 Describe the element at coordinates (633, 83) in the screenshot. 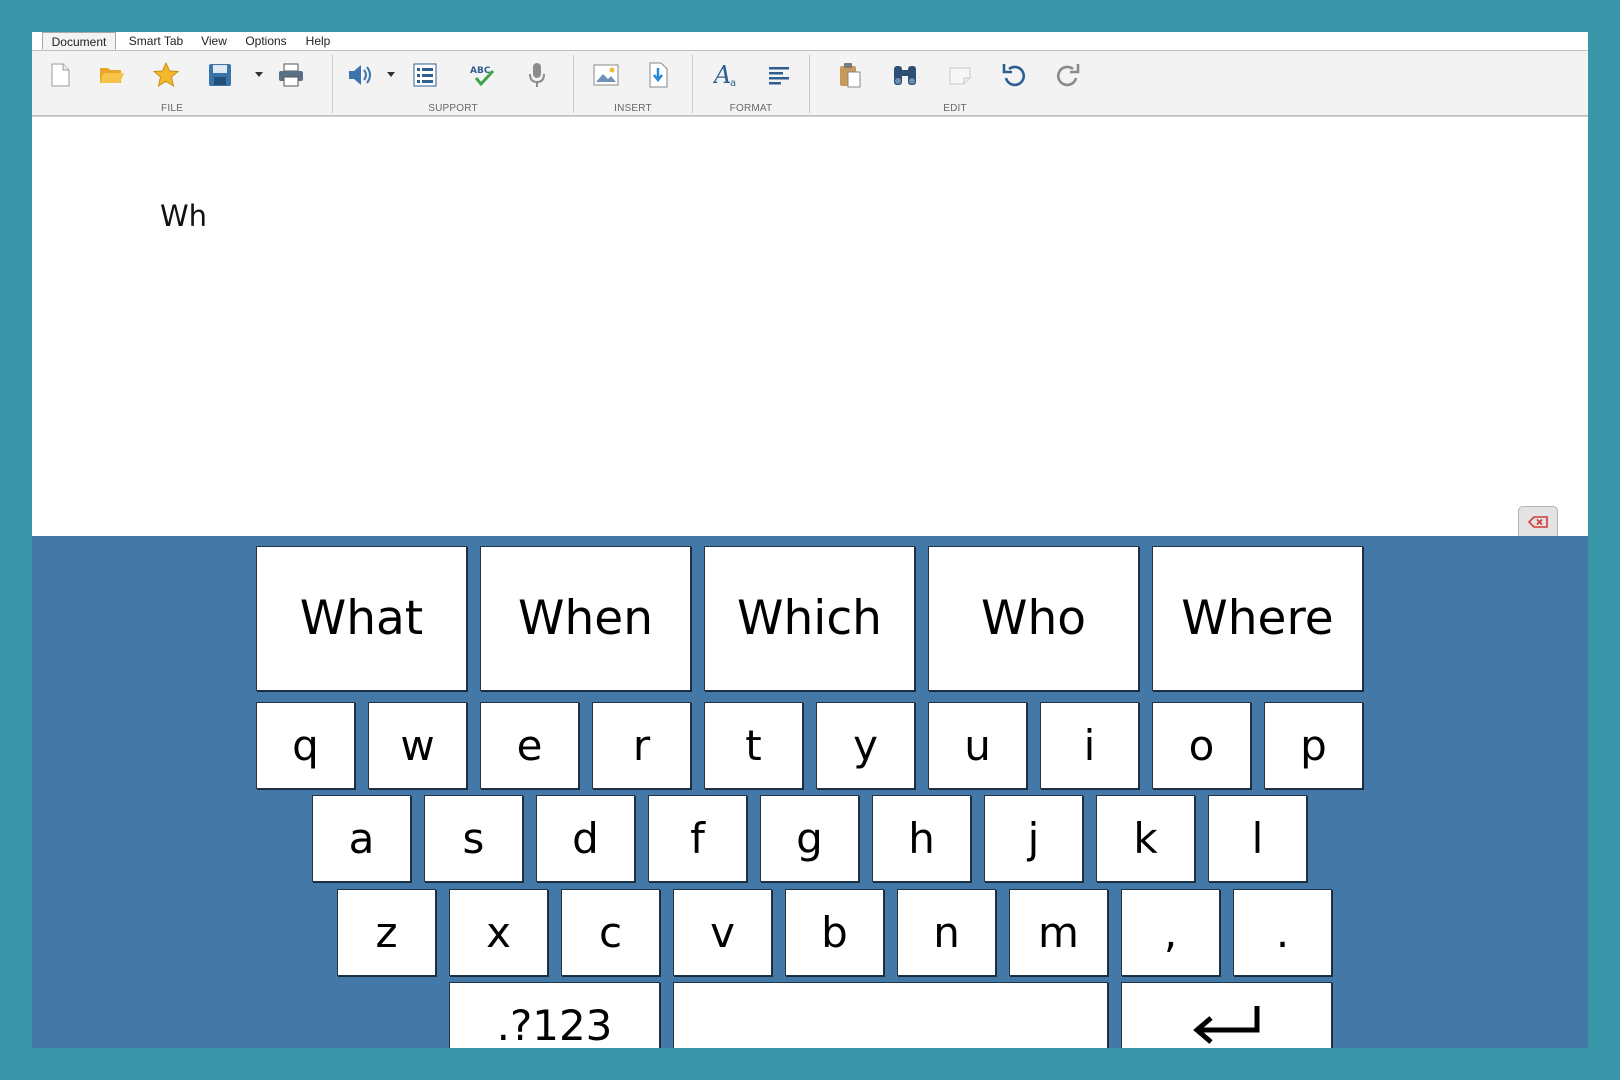

I see `insert-group: INSERT` at that location.